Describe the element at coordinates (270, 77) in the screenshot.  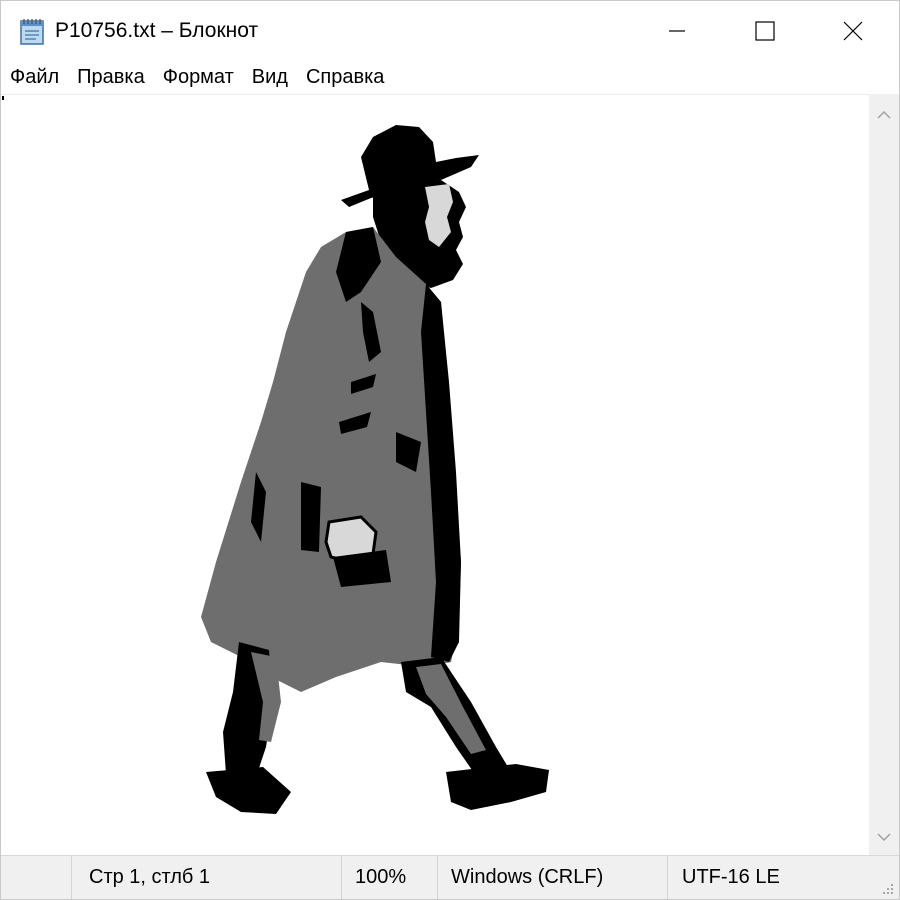
I see `menu-view: Вид` at that location.